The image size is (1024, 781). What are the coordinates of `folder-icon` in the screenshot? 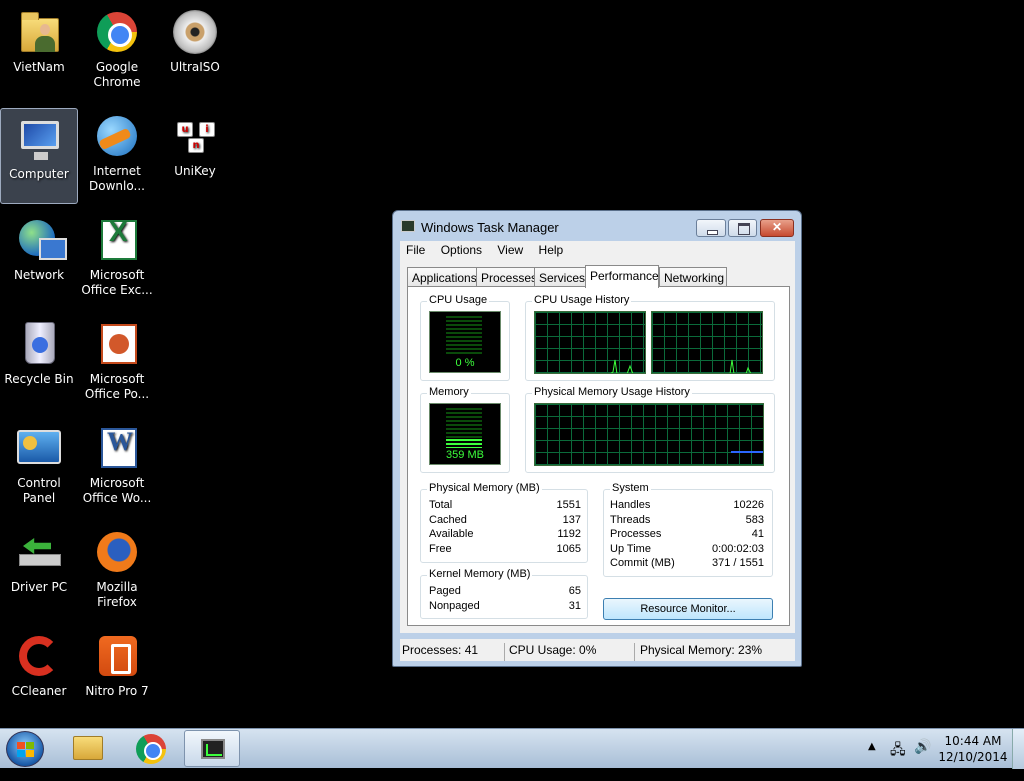 It's located at (88, 748).